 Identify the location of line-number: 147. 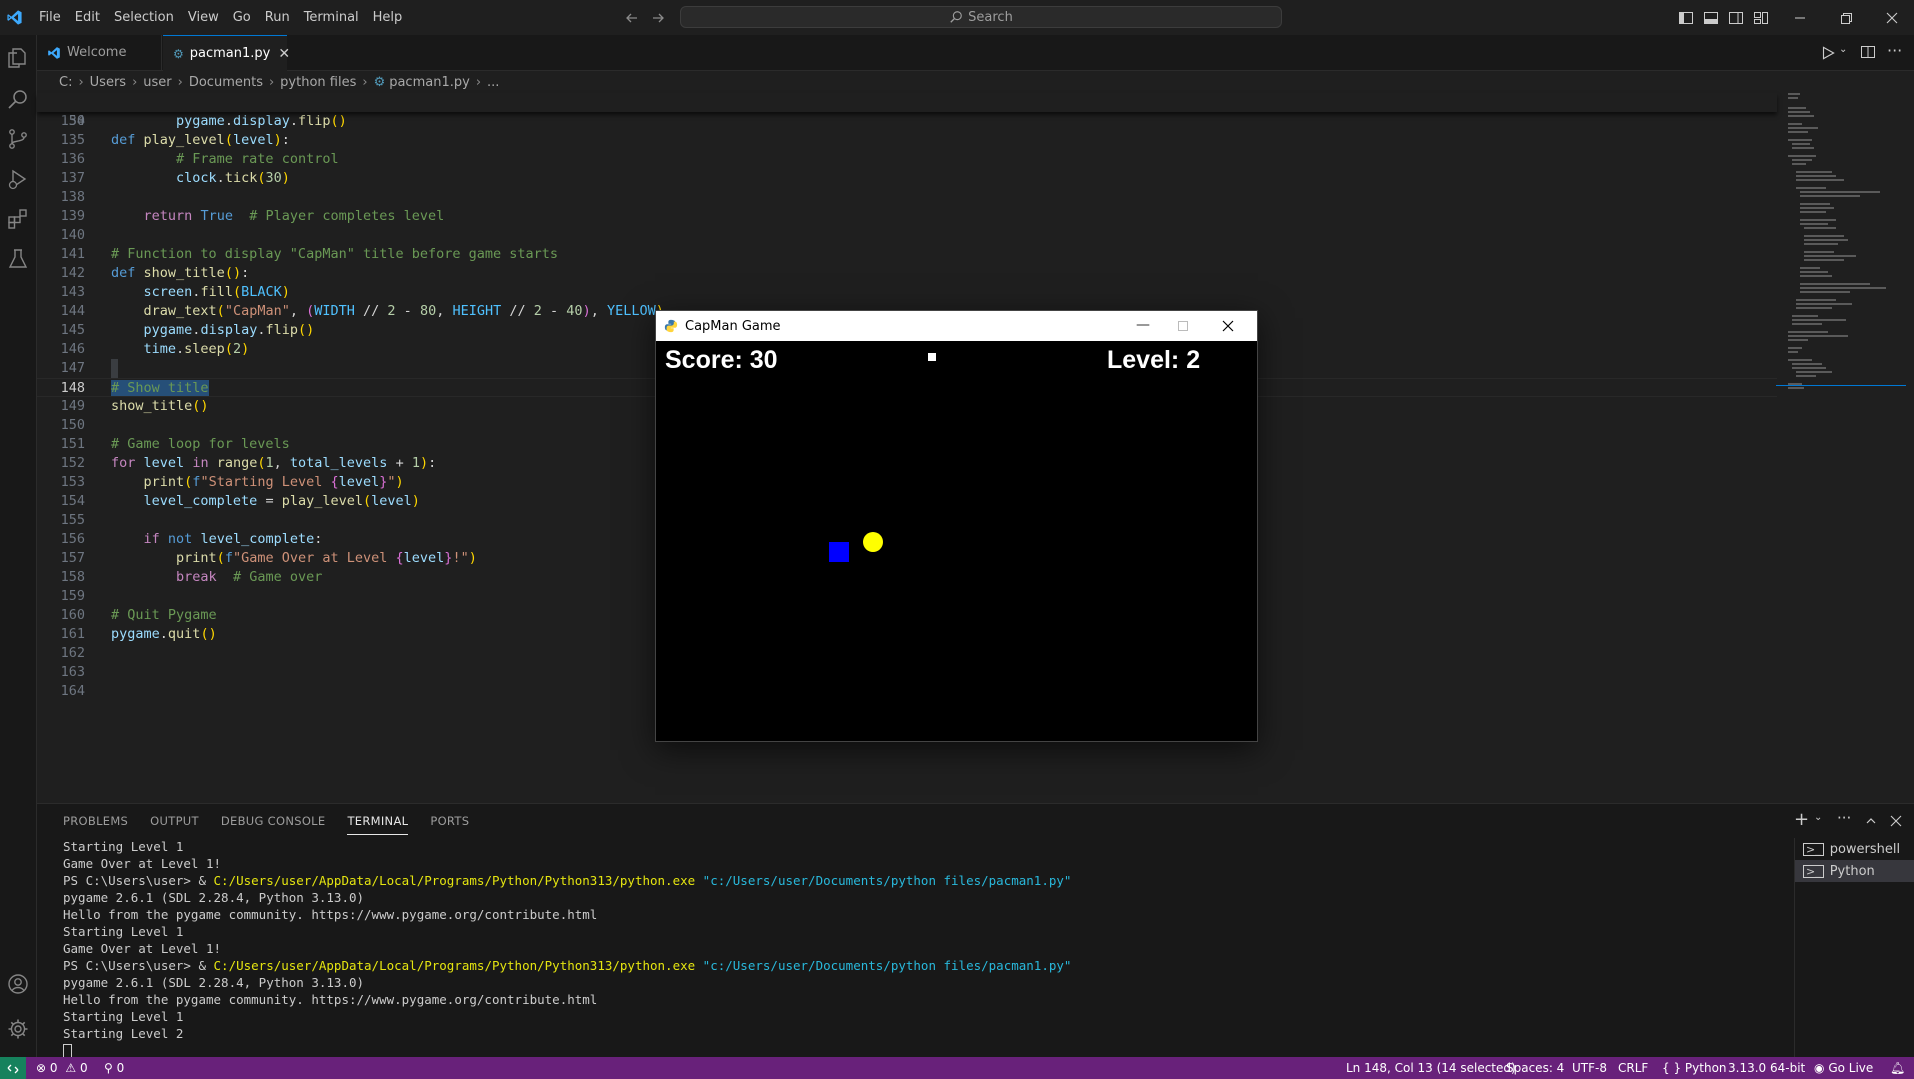
(72, 368).